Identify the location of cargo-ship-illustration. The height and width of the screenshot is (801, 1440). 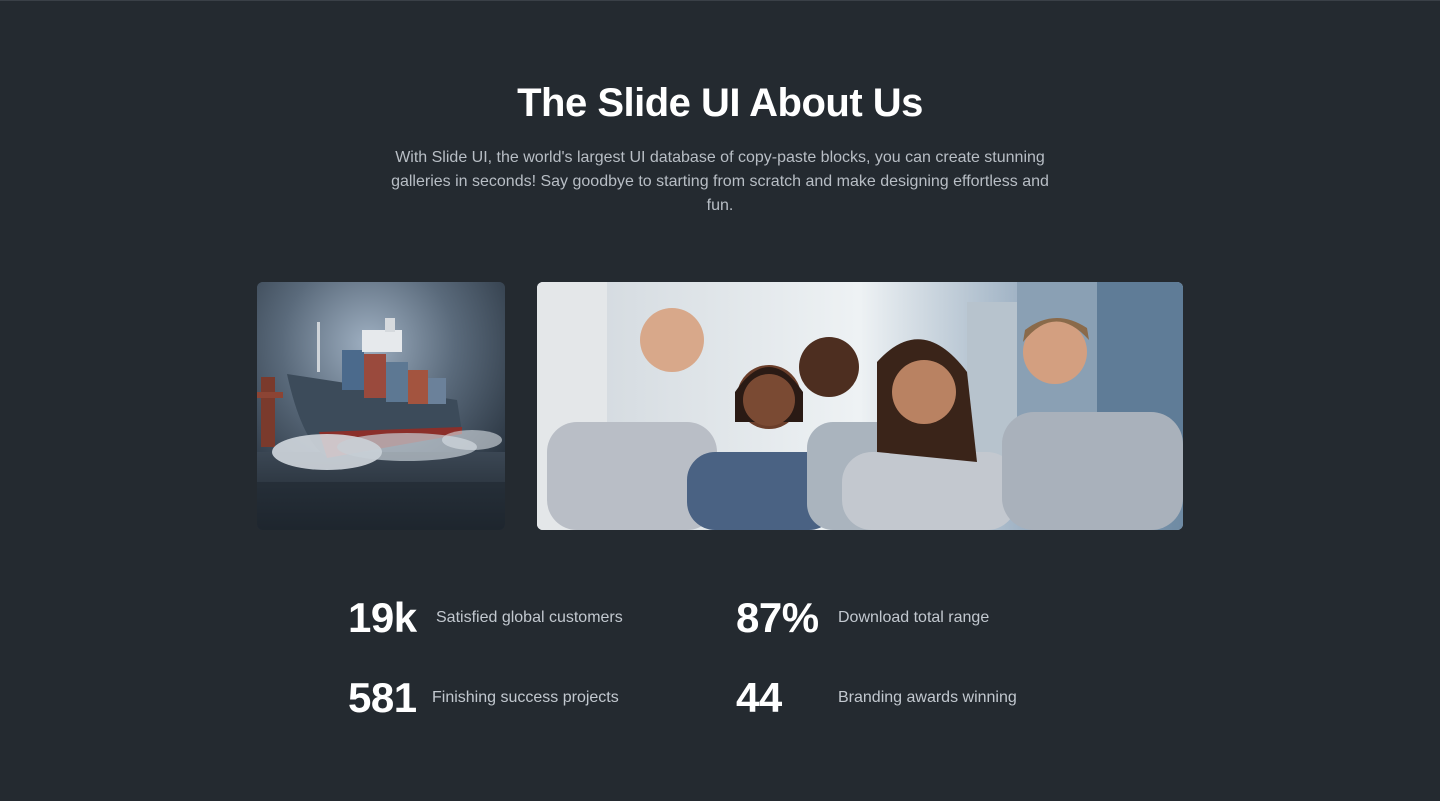
(381, 406).